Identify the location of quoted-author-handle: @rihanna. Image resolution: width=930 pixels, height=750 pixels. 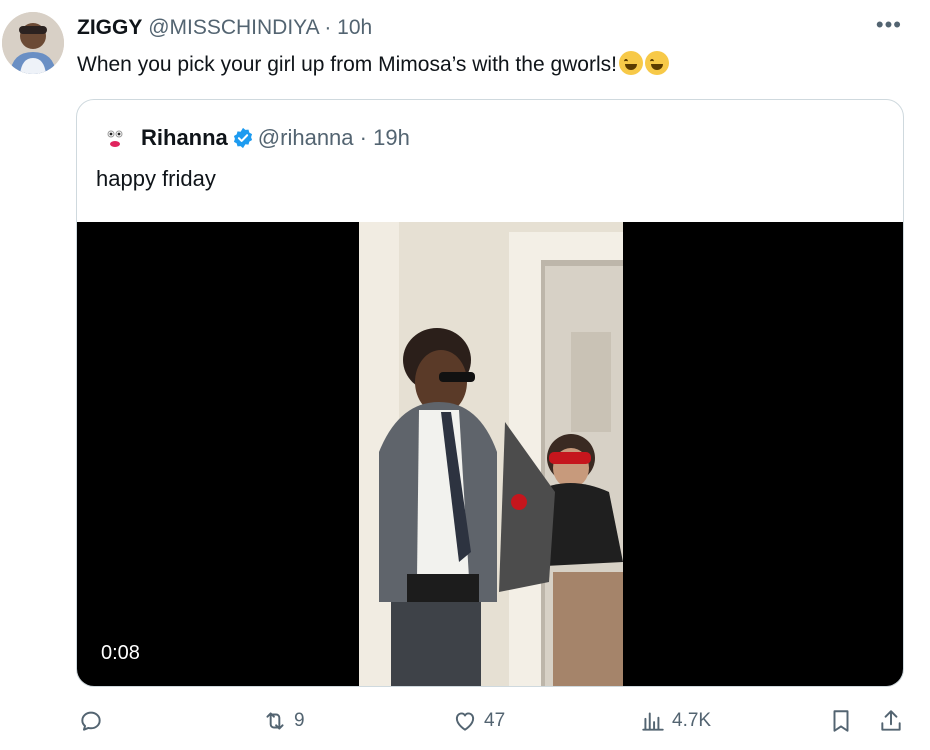
(306, 137).